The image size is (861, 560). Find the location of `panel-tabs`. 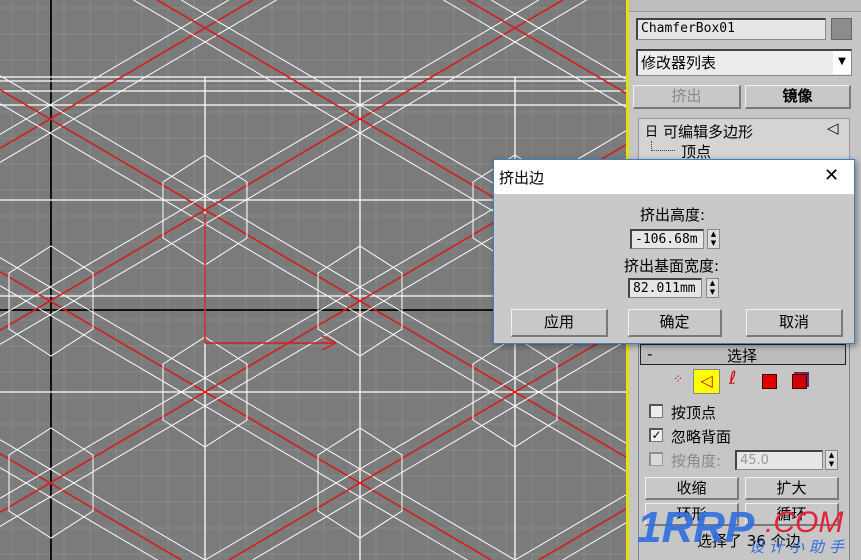

panel-tabs is located at coordinates (745, 6).